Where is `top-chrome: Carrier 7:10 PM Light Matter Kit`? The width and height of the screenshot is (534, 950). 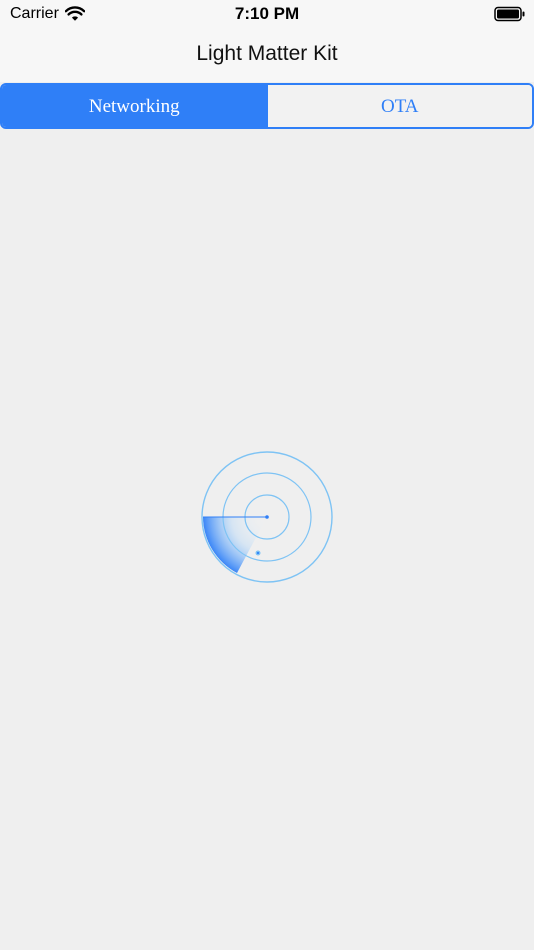 top-chrome: Carrier 7:10 PM Light Matter Kit is located at coordinates (267, 41).